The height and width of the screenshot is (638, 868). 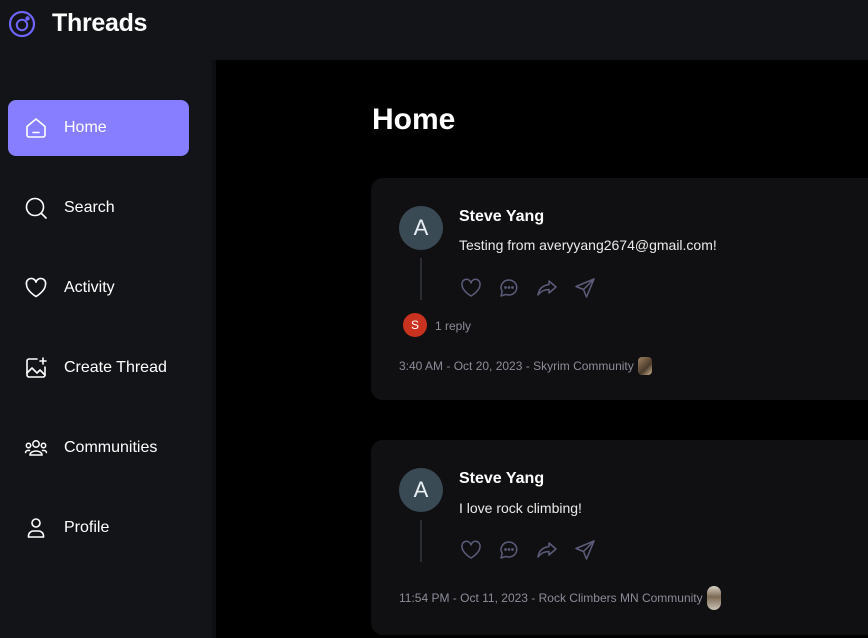 What do you see at coordinates (89, 207) in the screenshot?
I see `sidebar-item-label: Search` at bounding box center [89, 207].